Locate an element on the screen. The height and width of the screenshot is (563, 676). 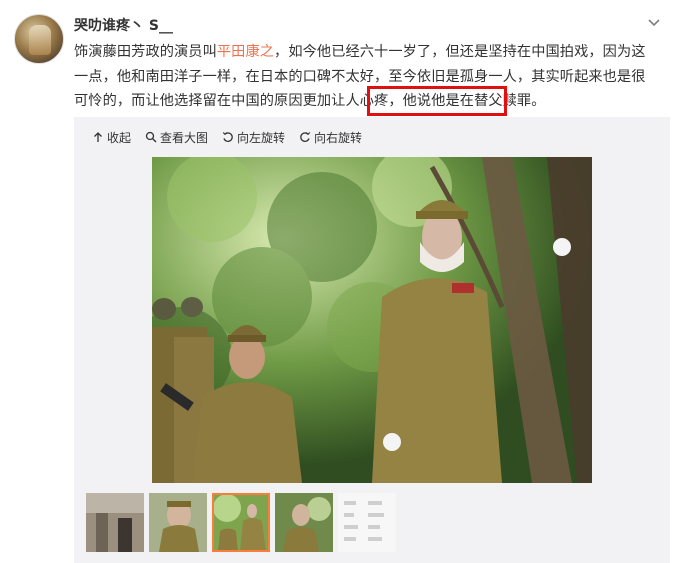
avatar is located at coordinates (39, 39).